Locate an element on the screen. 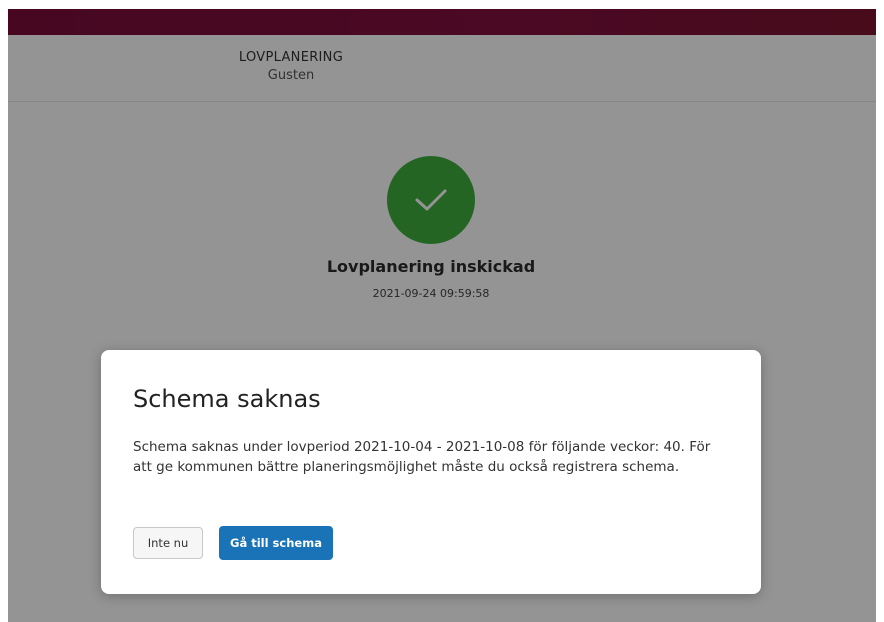 The image size is (884, 622). go-to-schedule-button: Gå till schema is located at coordinates (276, 543).